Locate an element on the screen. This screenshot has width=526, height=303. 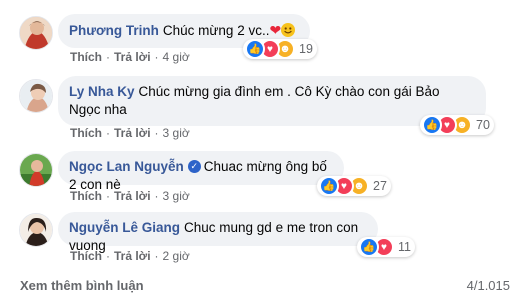
view-more-comments-link: Xem thêm bình luận is located at coordinates (82, 285).